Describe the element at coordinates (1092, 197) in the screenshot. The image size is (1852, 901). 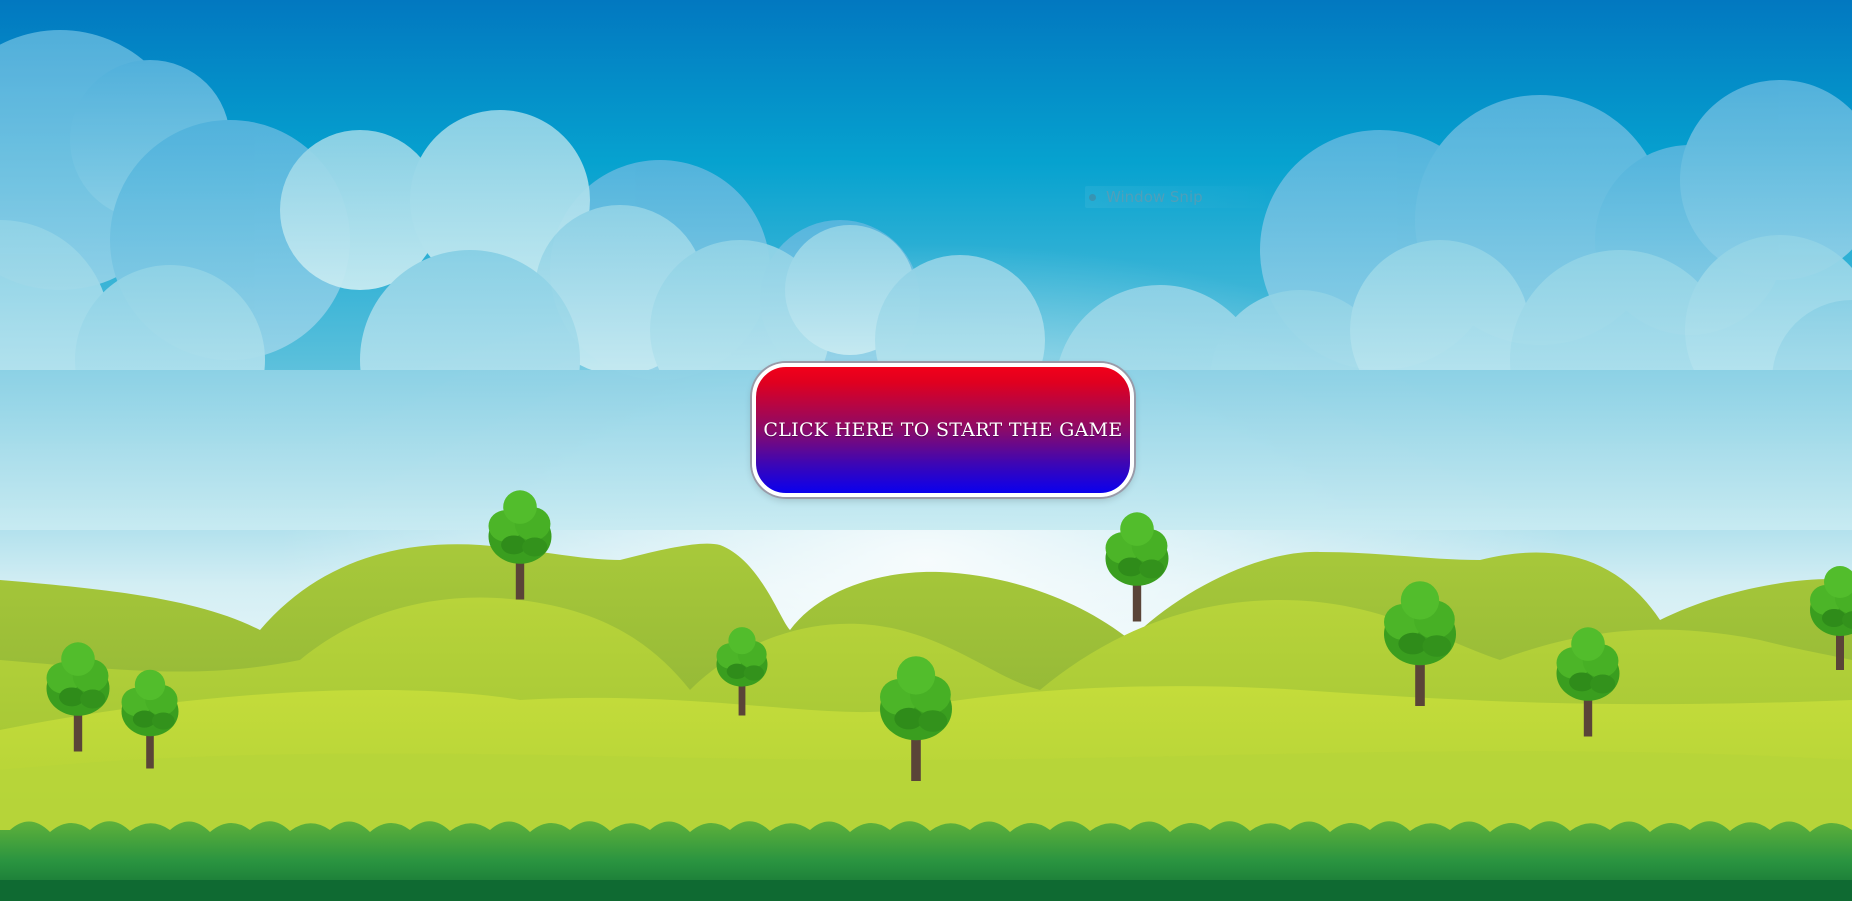
I see `snip-dot-icon` at that location.